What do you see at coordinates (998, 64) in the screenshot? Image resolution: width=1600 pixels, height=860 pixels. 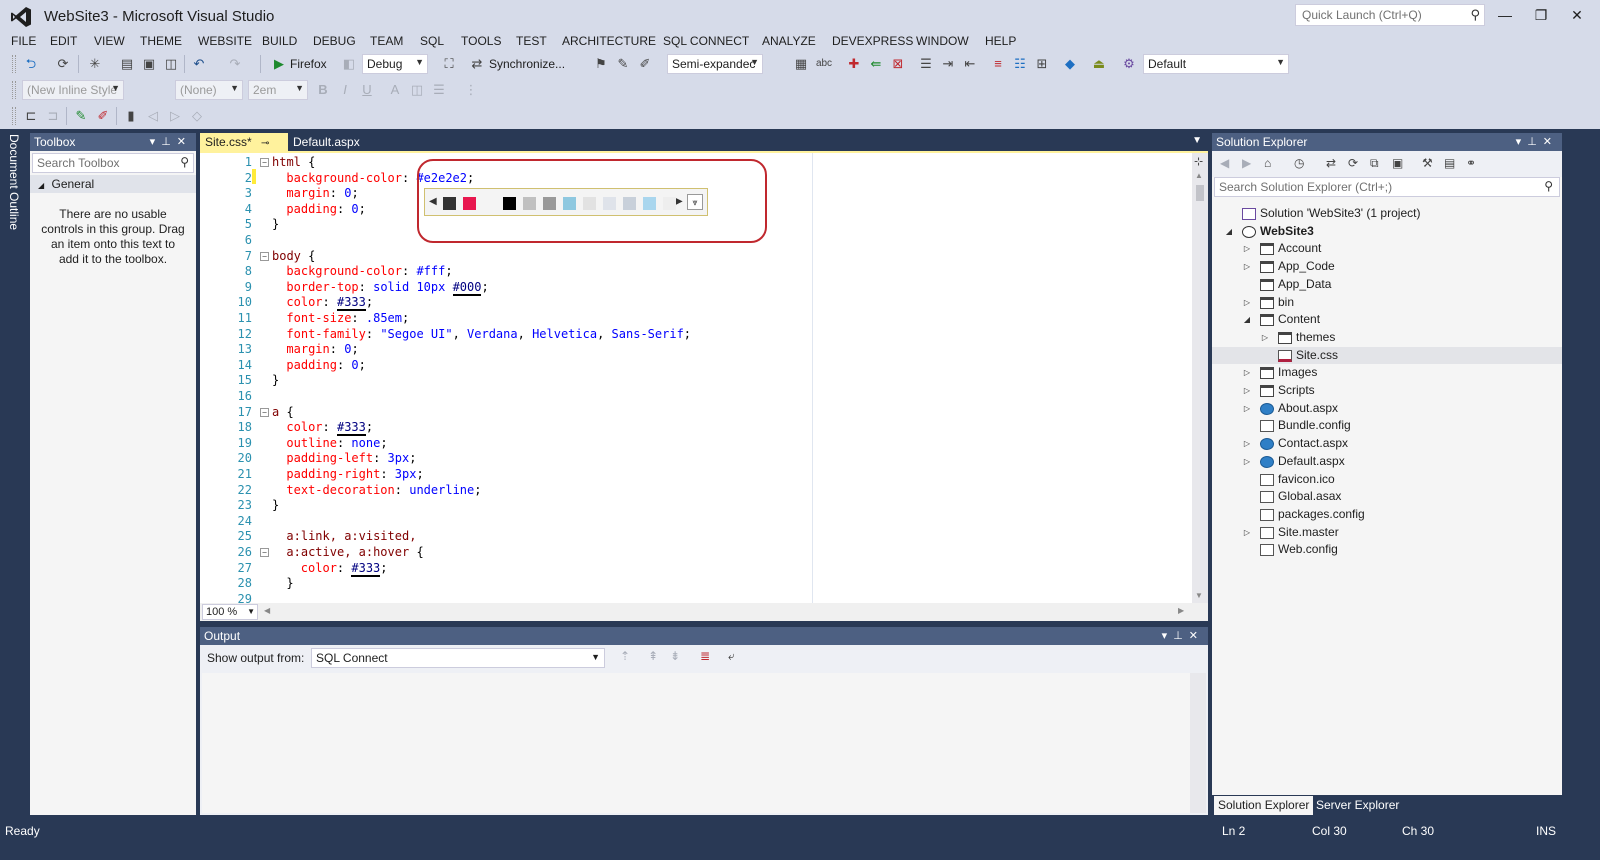 I see `strike-icon: ≡` at bounding box center [998, 64].